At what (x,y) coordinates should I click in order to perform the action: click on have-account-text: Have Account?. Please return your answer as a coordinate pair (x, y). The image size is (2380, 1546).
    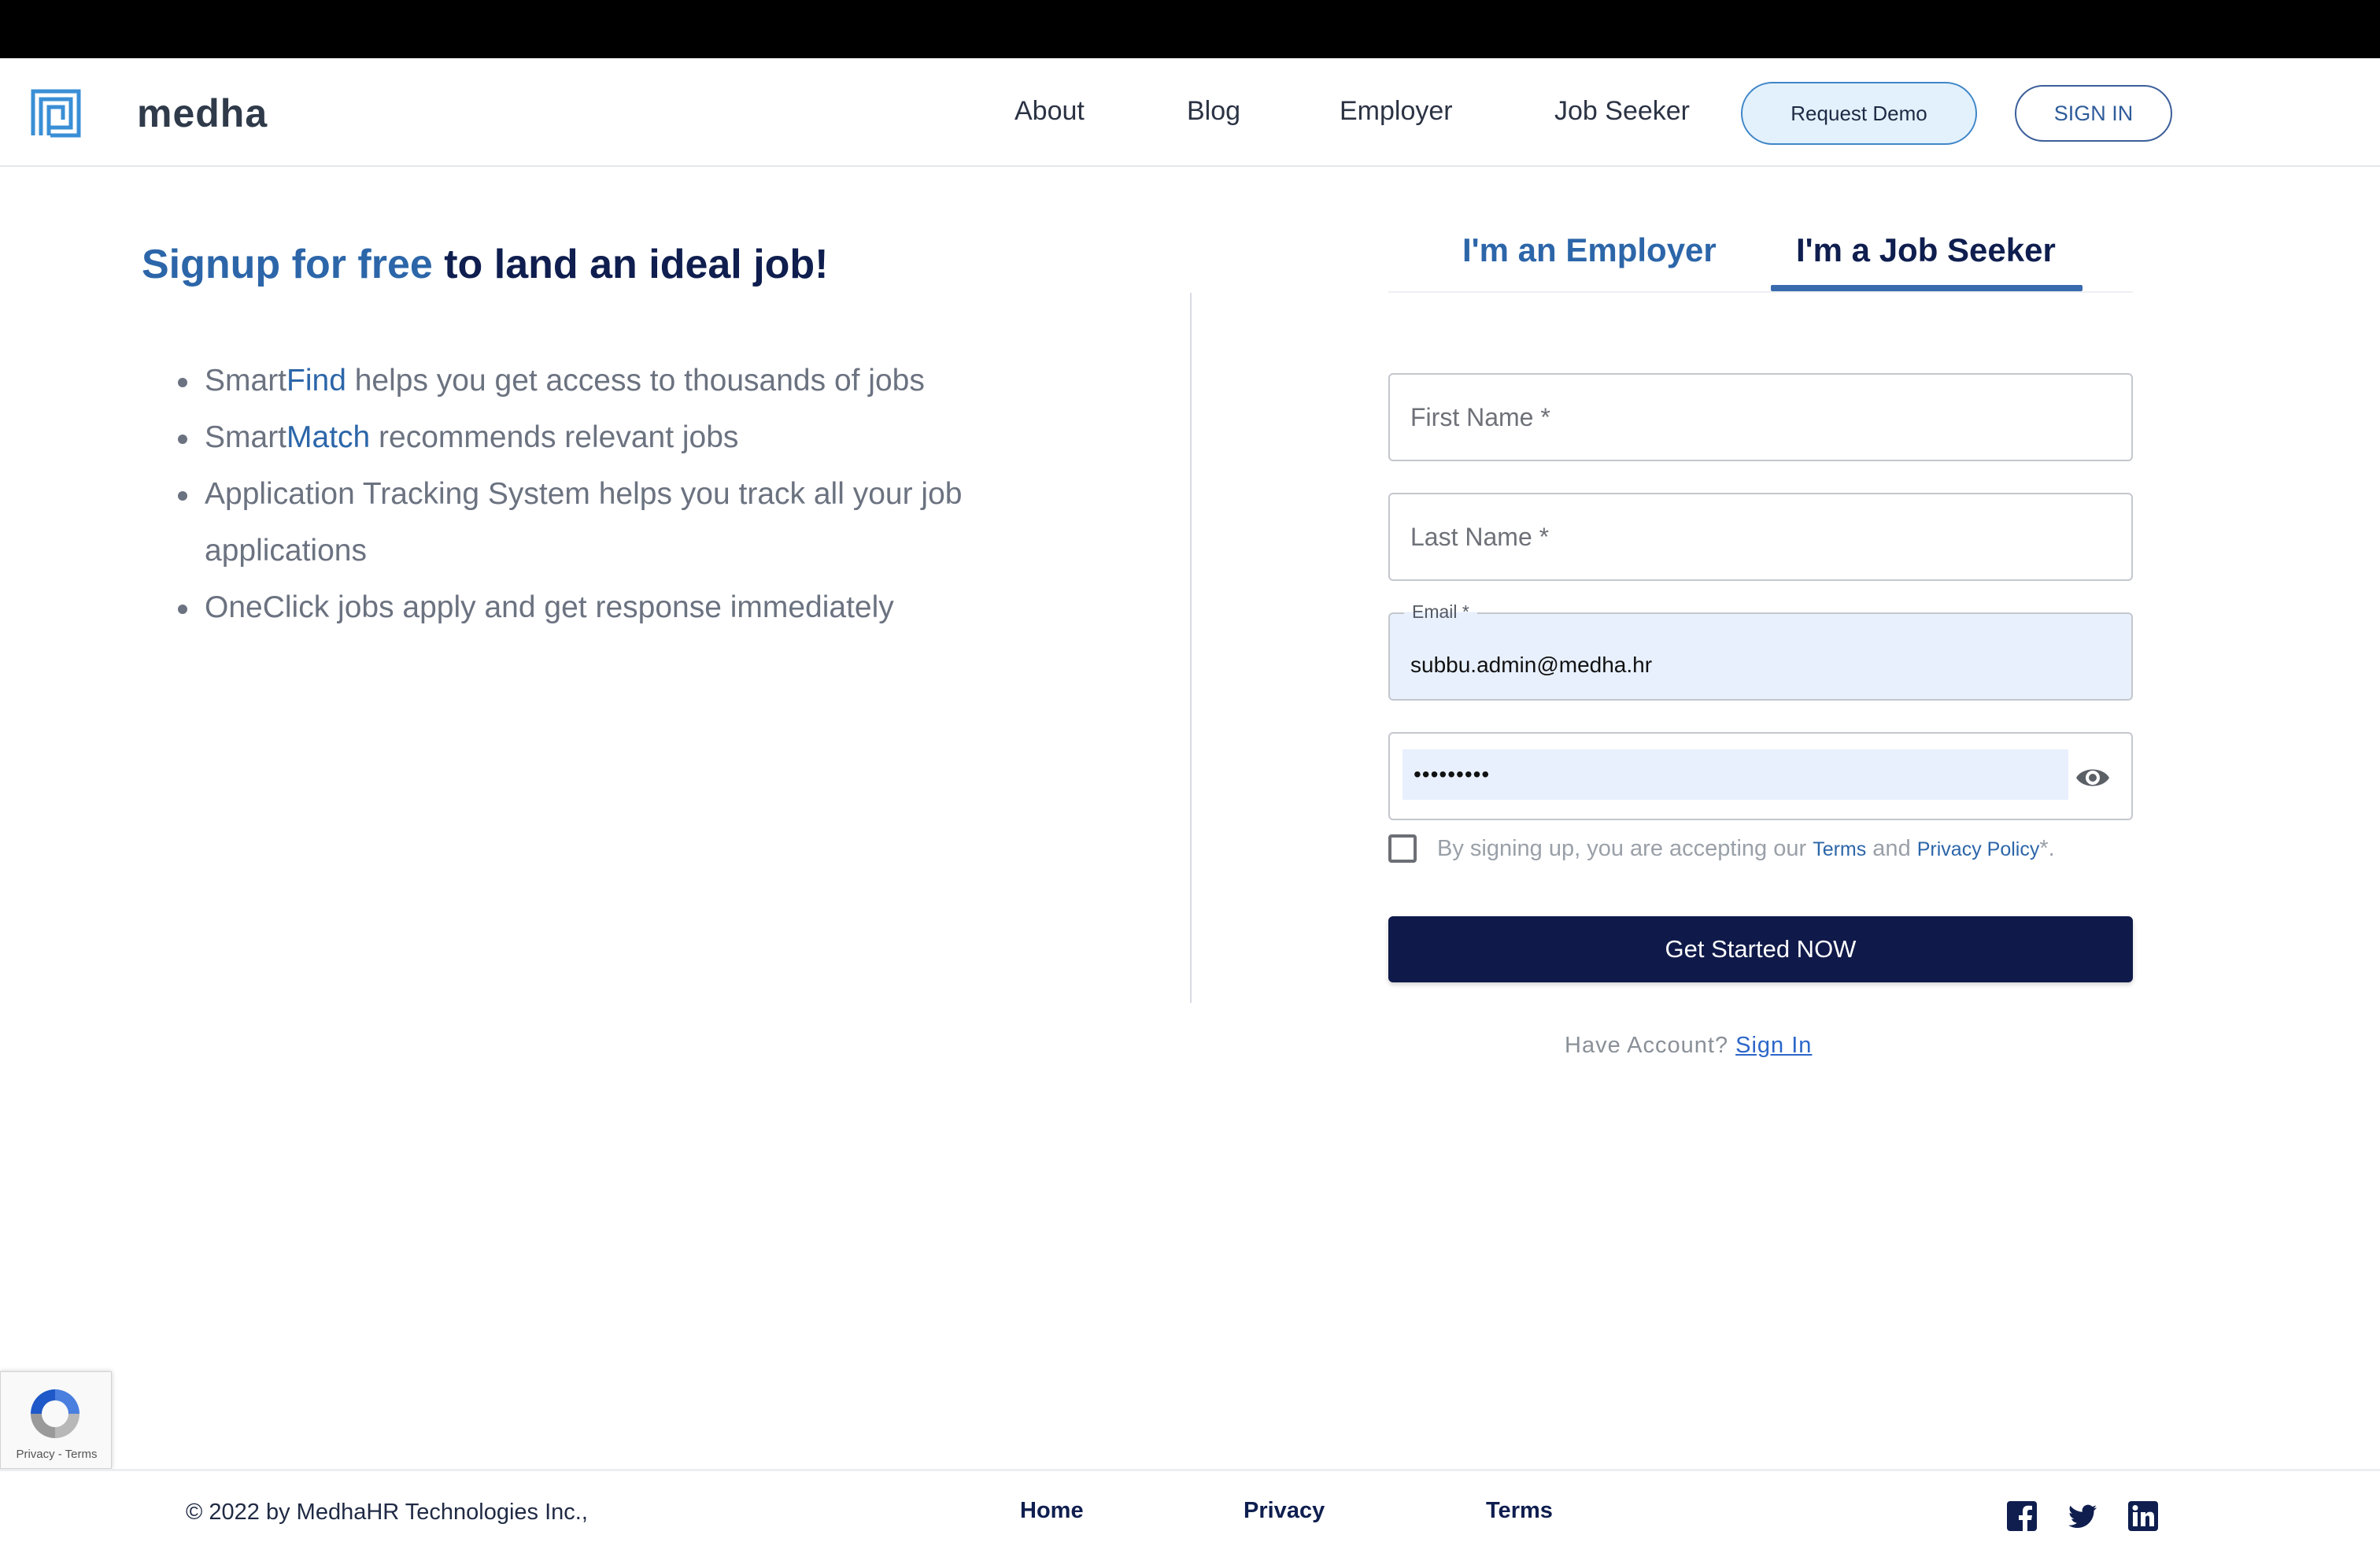
    Looking at the image, I should click on (1650, 1045).